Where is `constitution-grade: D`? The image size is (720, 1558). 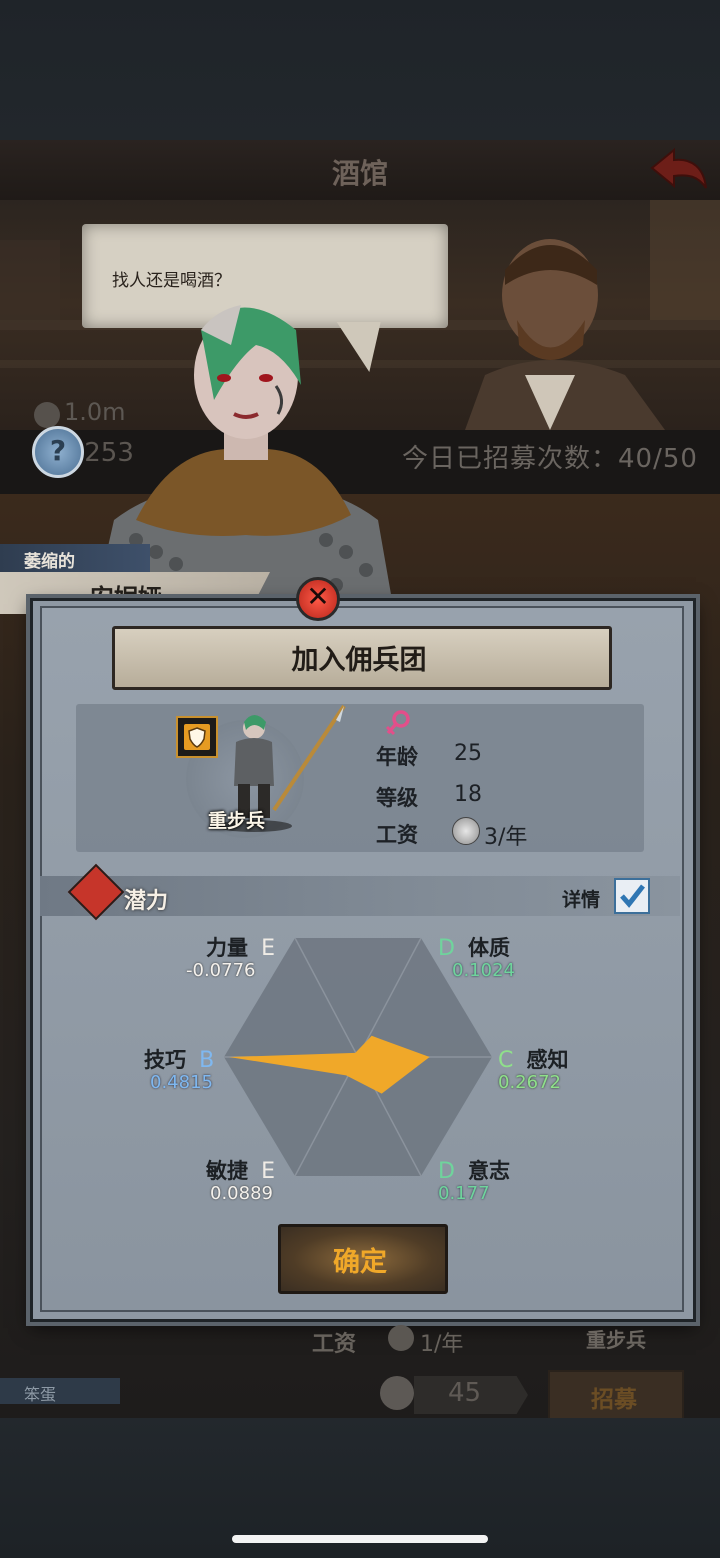 constitution-grade: D is located at coordinates (446, 948).